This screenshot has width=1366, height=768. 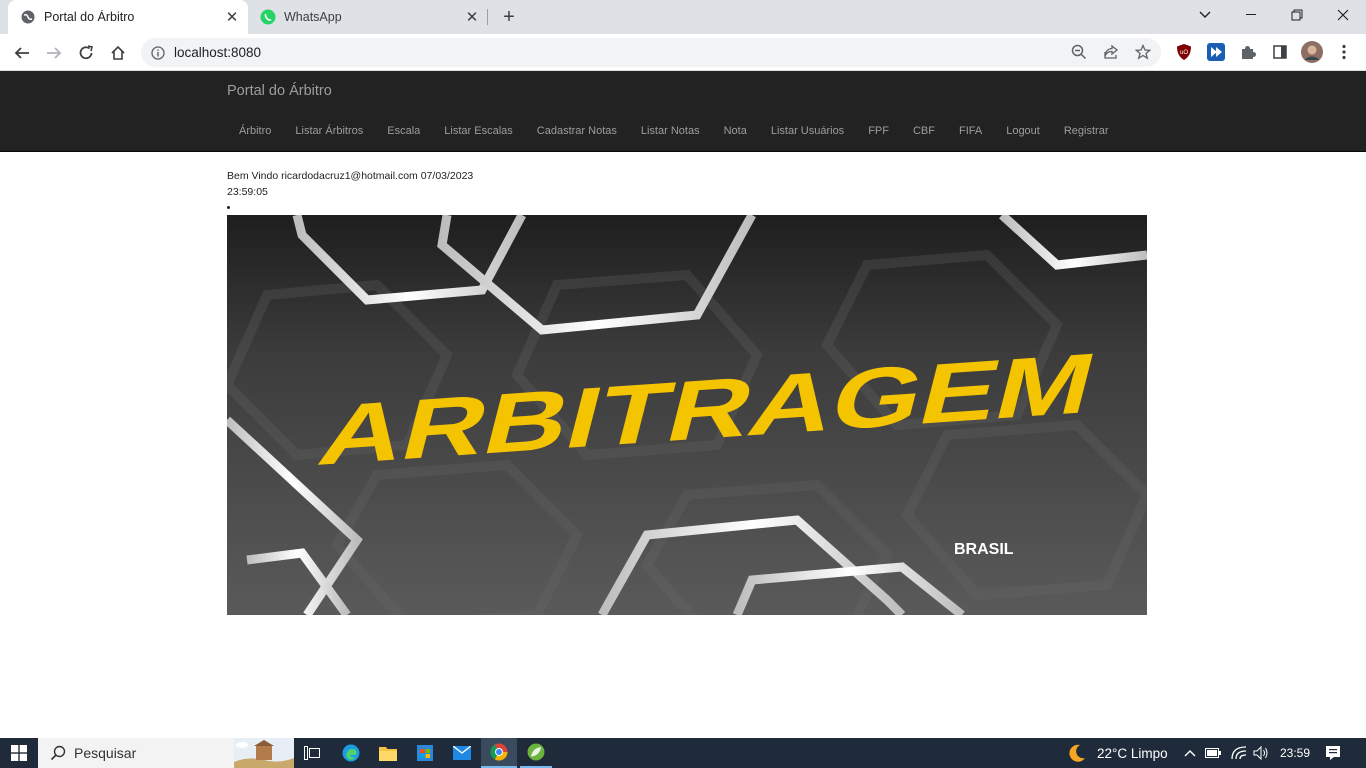 I want to click on windows-taskbar: Pesquisar 22°C Limpo 23:59, so click(x=683, y=753).